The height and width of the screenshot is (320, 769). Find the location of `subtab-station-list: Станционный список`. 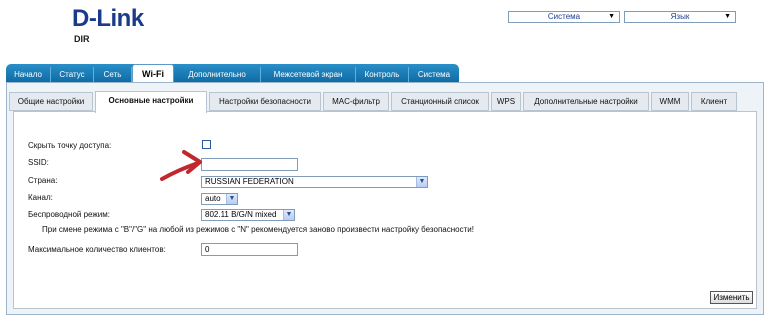

subtab-station-list: Станционный список is located at coordinates (440, 101).